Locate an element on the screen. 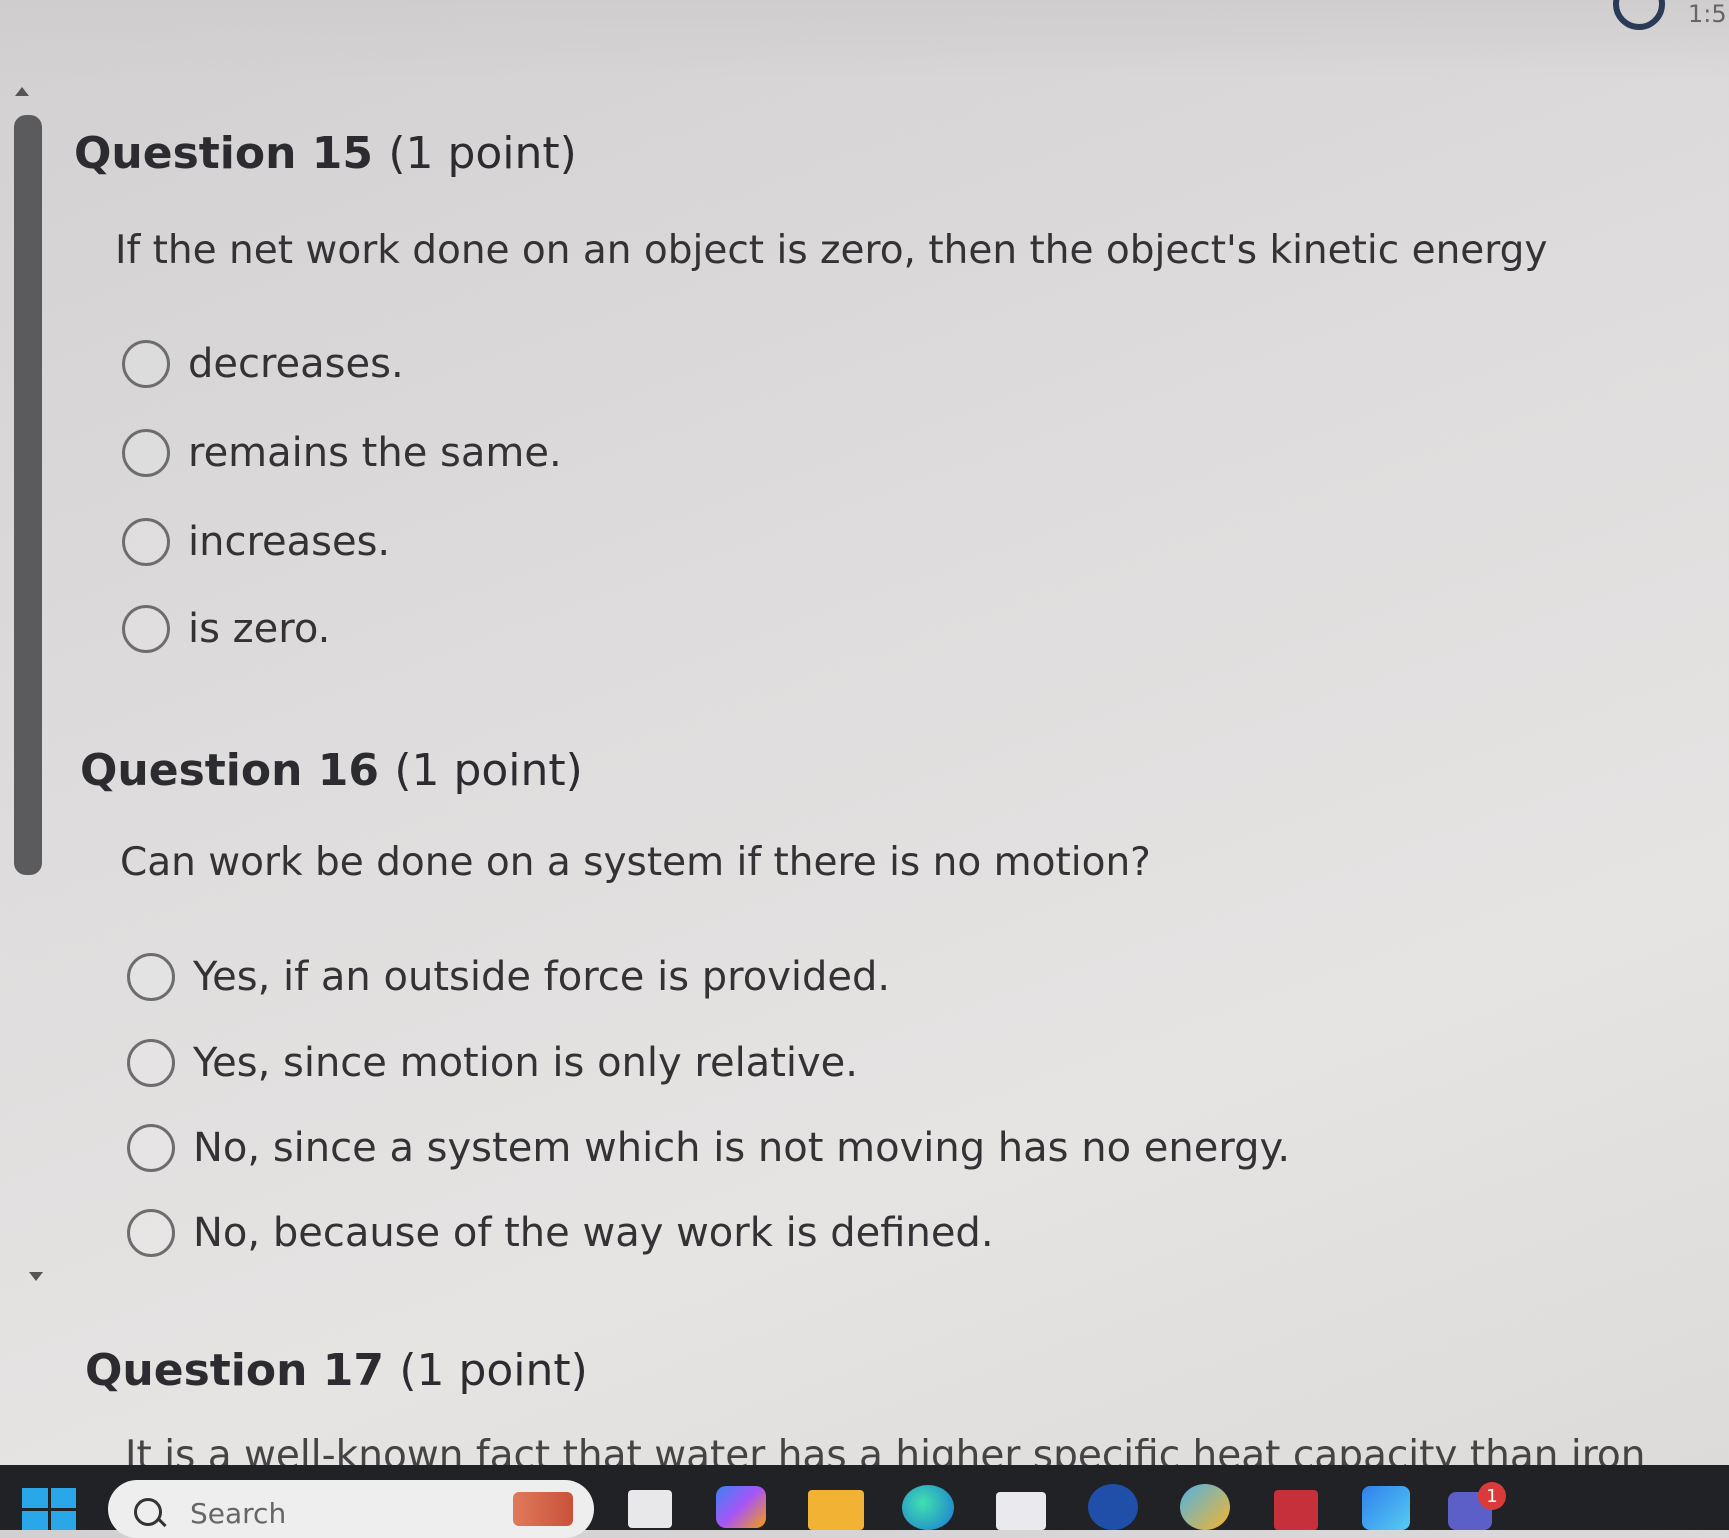 Image resolution: width=1729 pixels, height=1538 pixels. search-icon is located at coordinates (148, 1512).